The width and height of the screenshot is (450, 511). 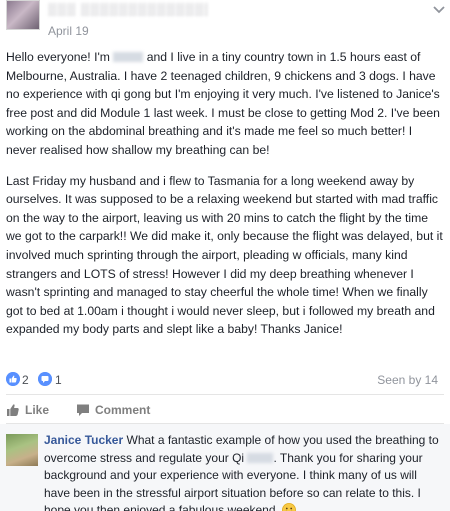 I want to click on like-button: Like, so click(x=36, y=410).